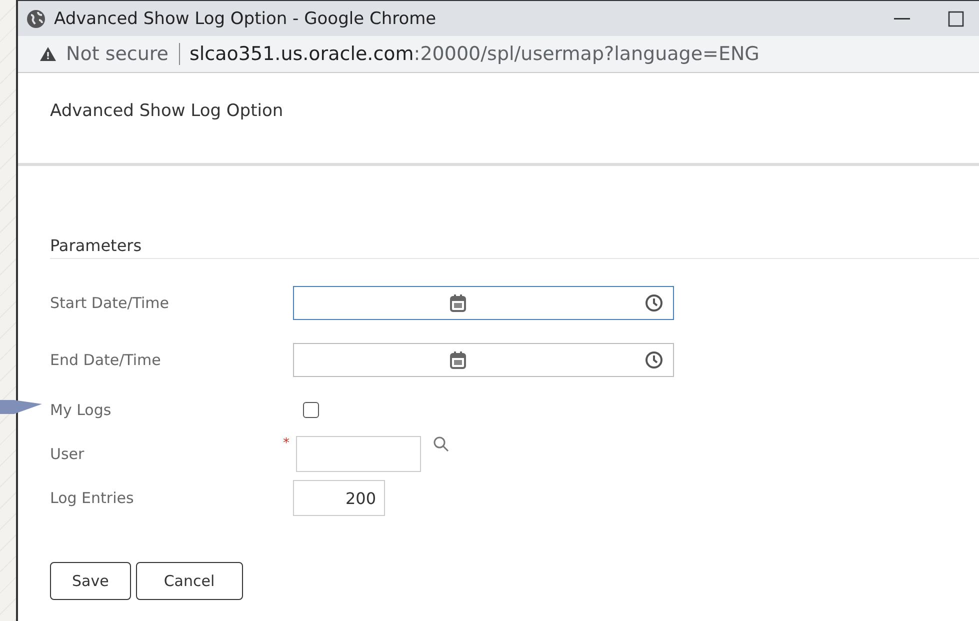 The height and width of the screenshot is (621, 979). Describe the element at coordinates (90, 581) in the screenshot. I see `save-button: Save` at that location.